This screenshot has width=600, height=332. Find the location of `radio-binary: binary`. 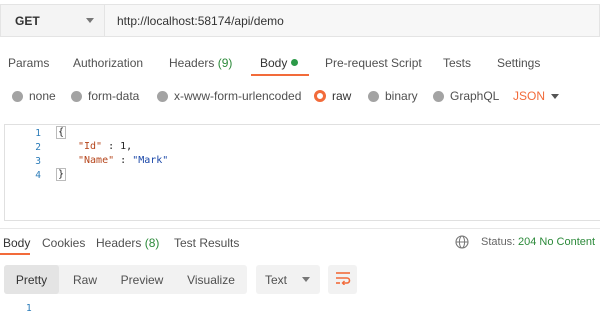

radio-binary: binary is located at coordinates (393, 96).